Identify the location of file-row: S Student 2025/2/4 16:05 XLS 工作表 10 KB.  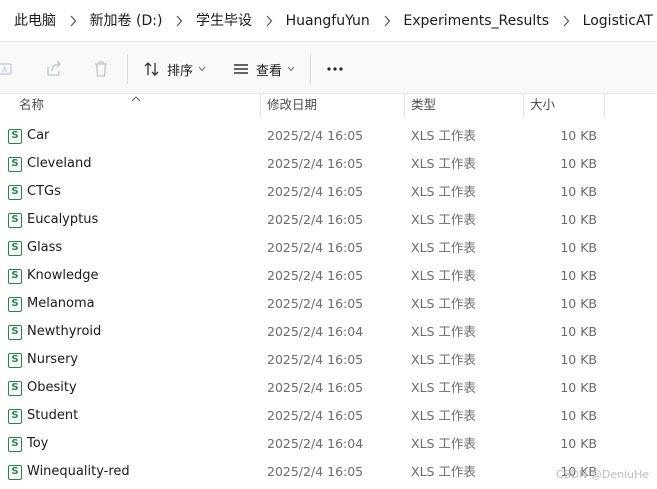
(328, 416).